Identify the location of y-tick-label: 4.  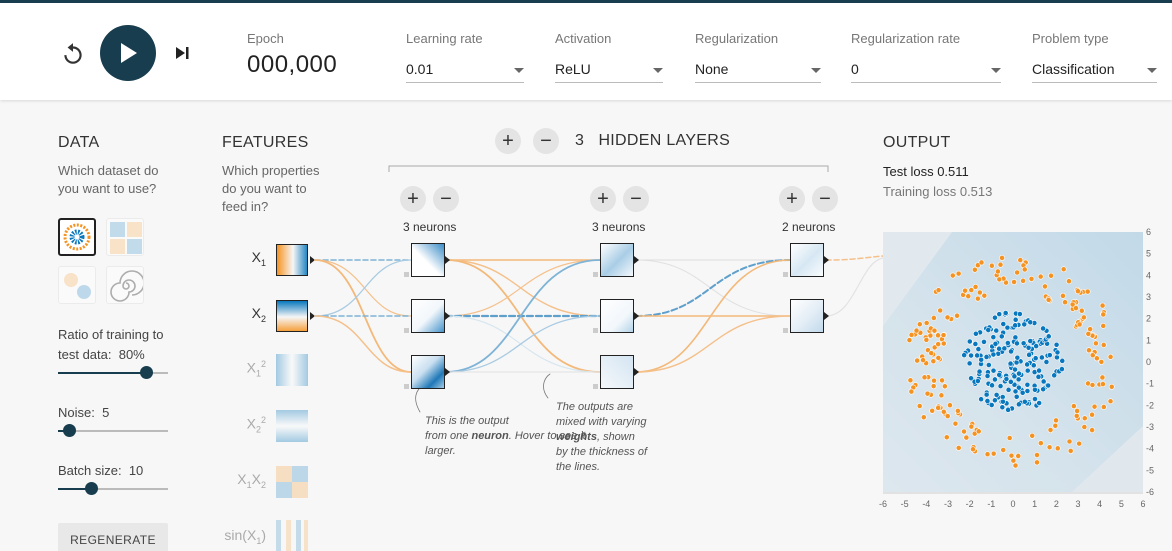
(1148, 275).